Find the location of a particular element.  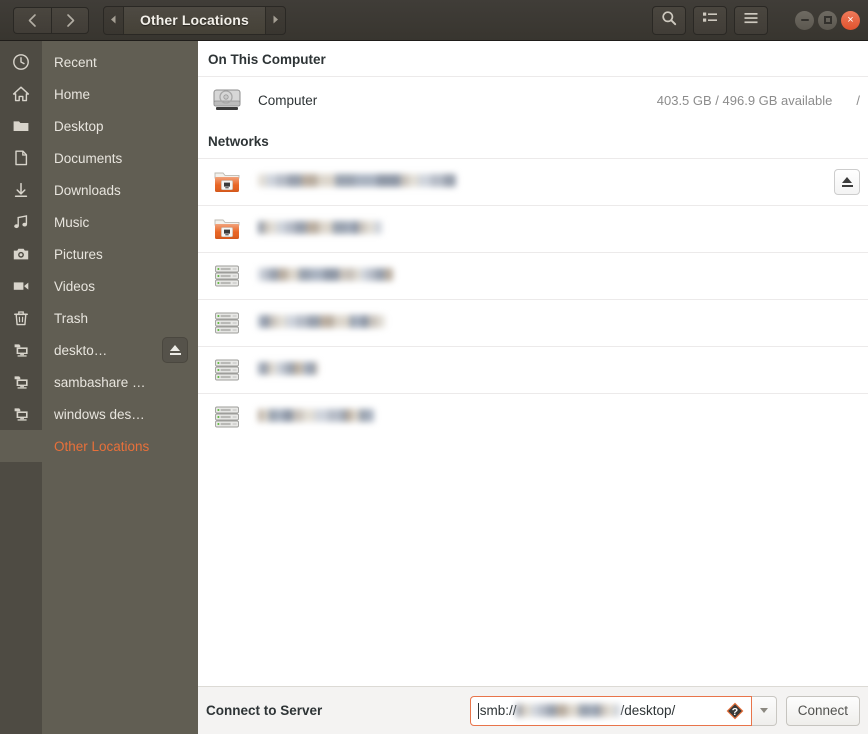

chevron-right-icon is located at coordinates (70, 20).